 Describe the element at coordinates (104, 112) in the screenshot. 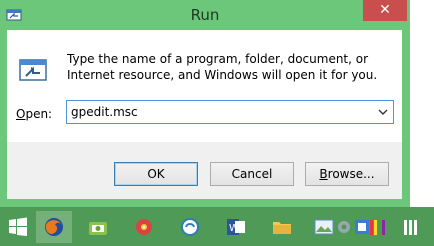

I see `open-input: gpedit.msc` at that location.